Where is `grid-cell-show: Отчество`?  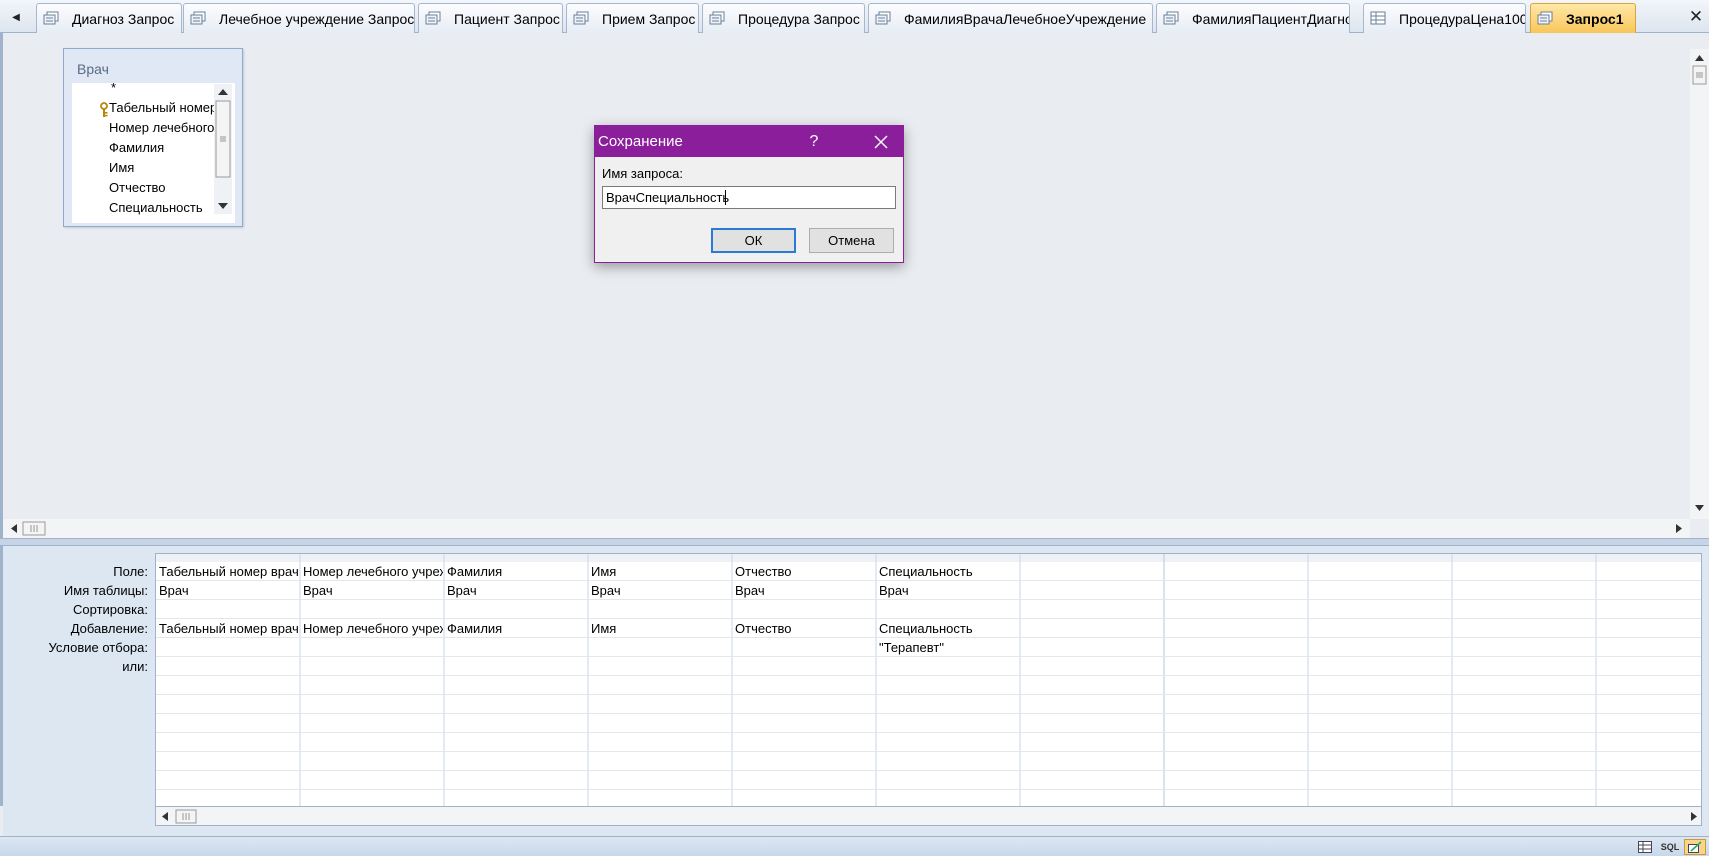 grid-cell-show: Отчество is located at coordinates (803, 628).